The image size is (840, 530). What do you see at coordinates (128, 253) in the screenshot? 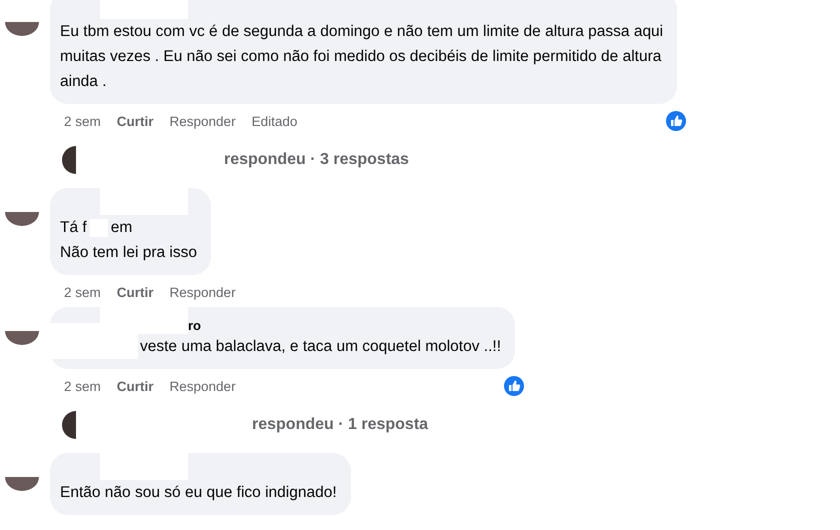
I see `comment-text: Não tem lei pra isso` at bounding box center [128, 253].